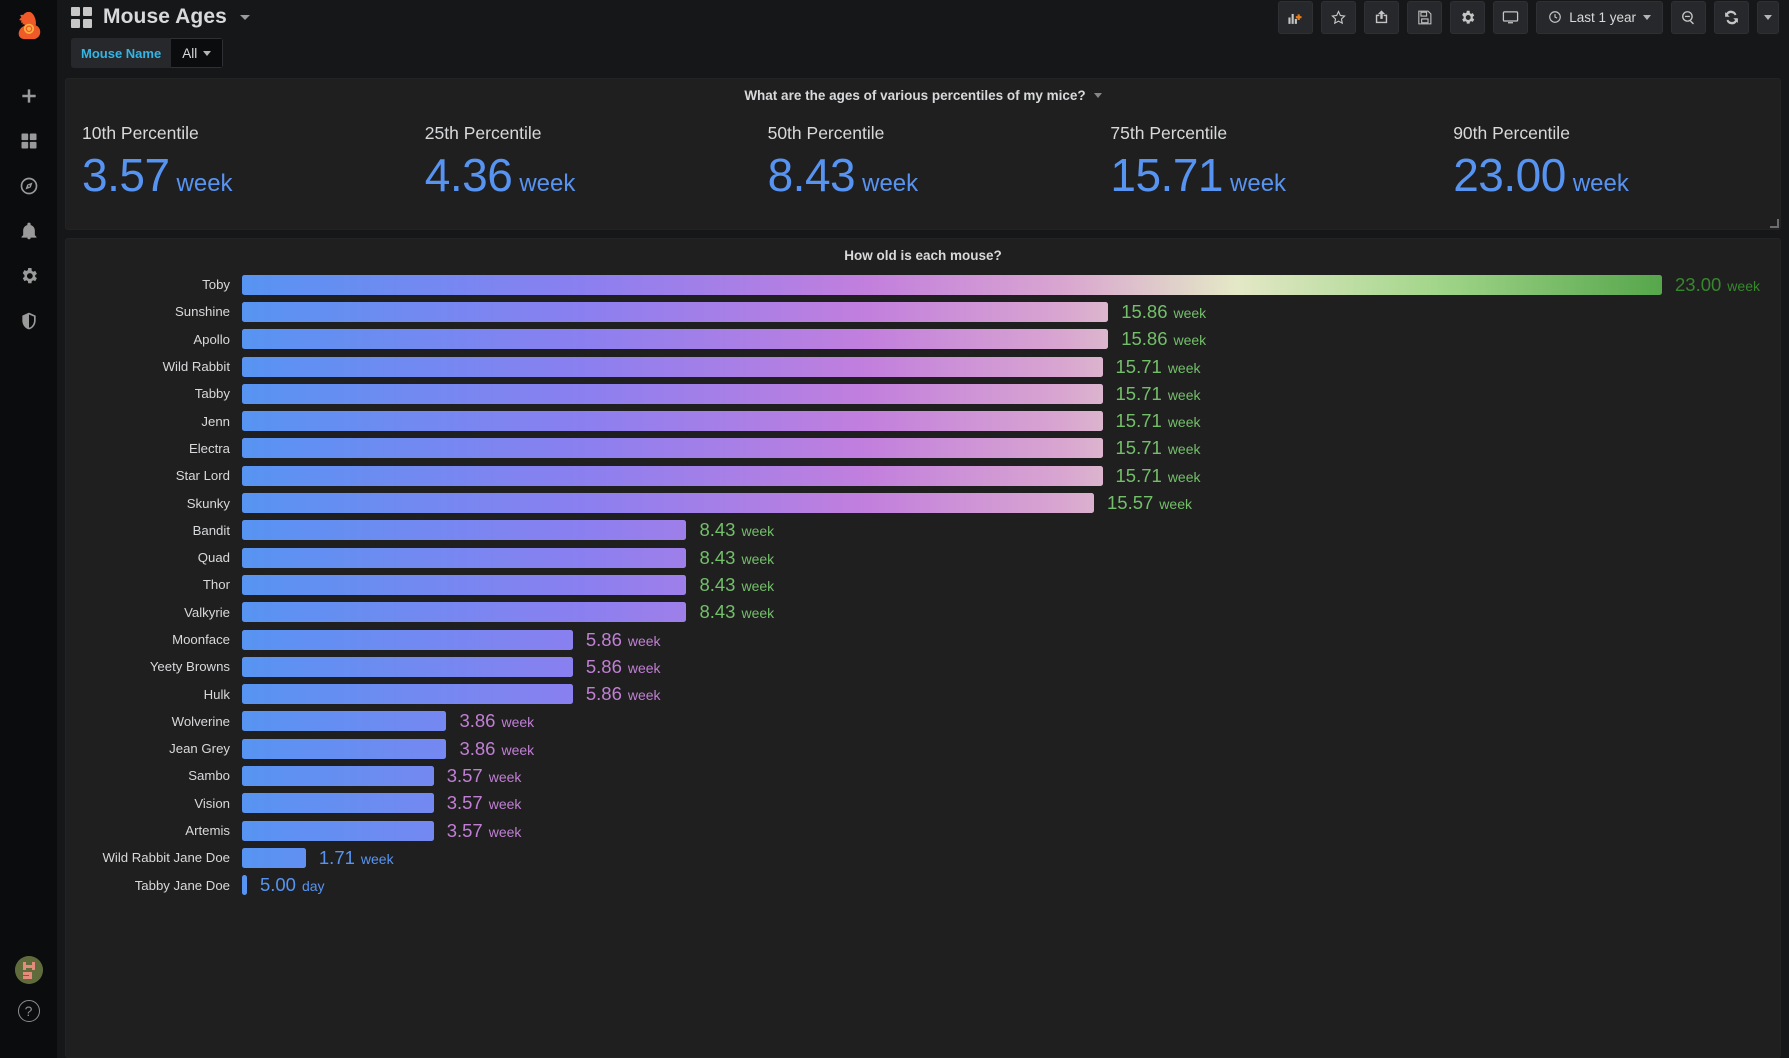 The height and width of the screenshot is (1058, 1789). What do you see at coordinates (245, 175) in the screenshot?
I see `stat-value-line: 3.57 week` at bounding box center [245, 175].